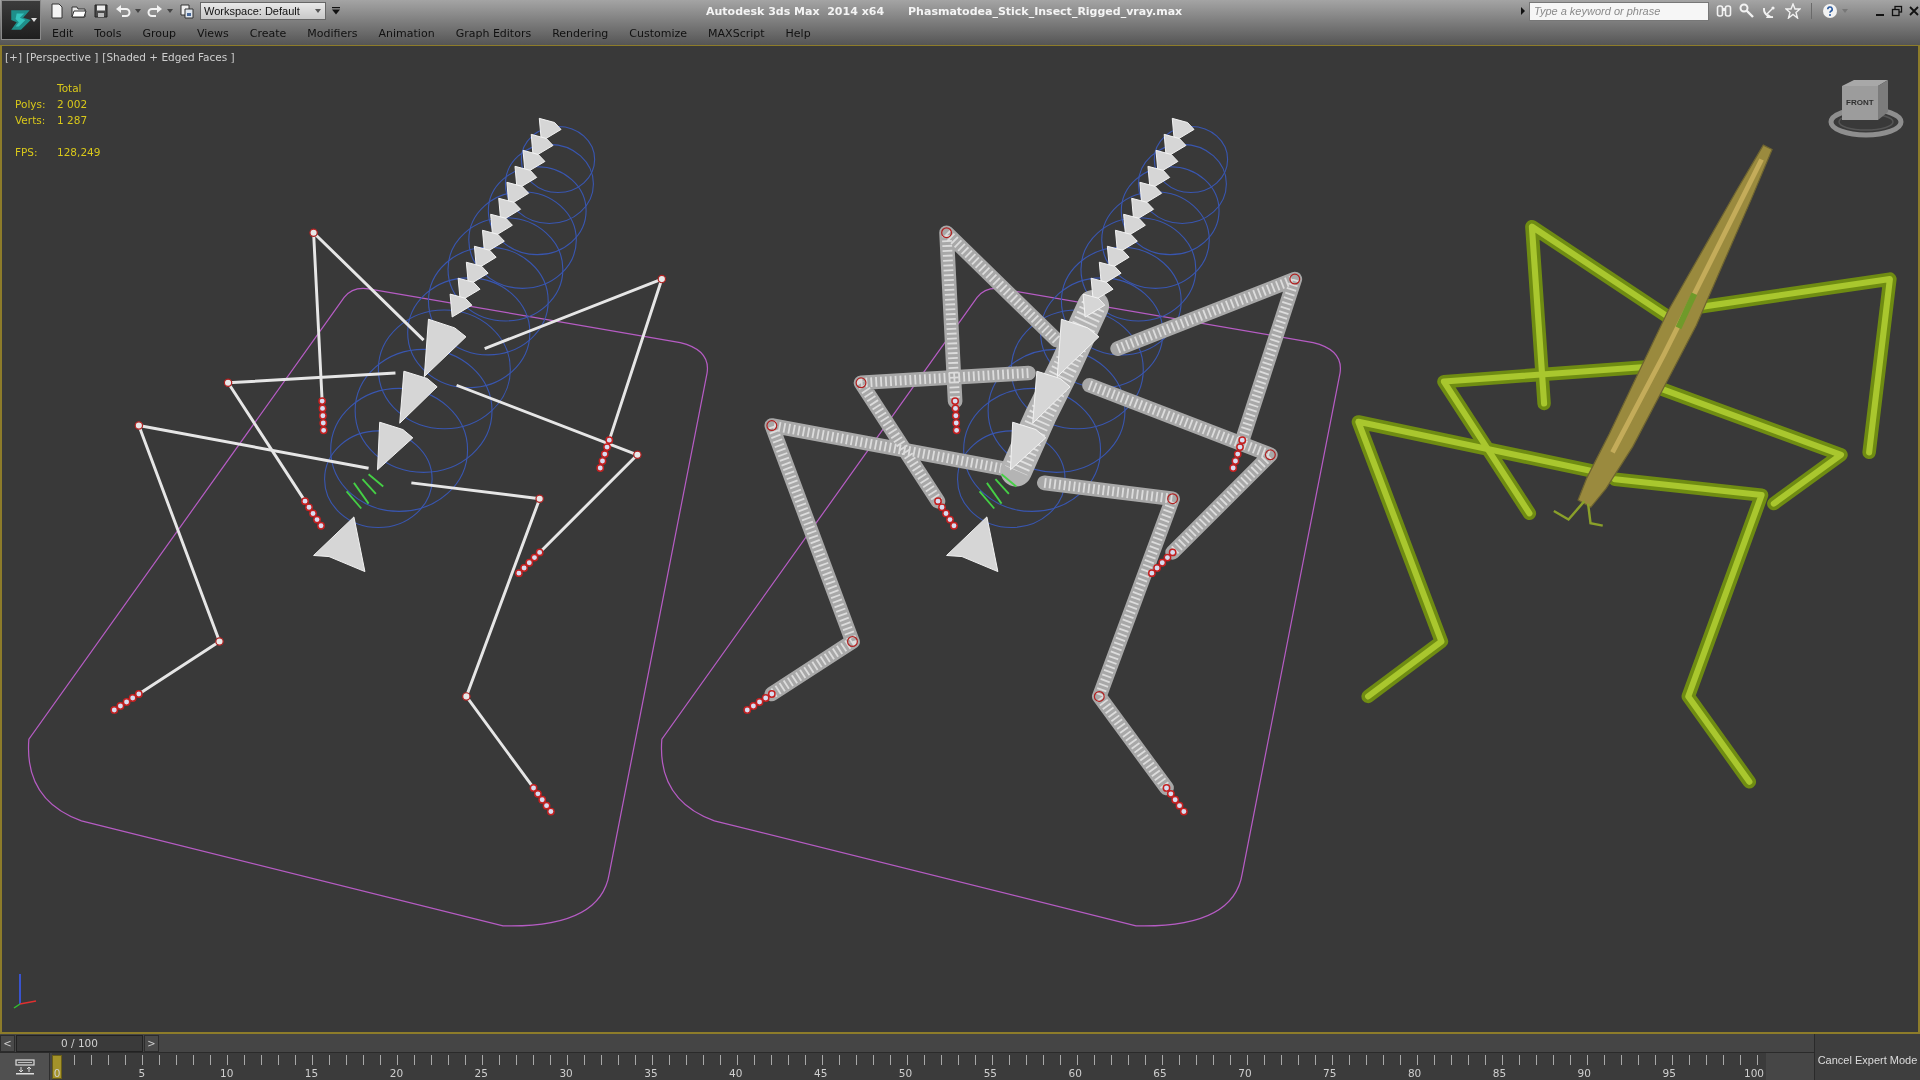 Image resolution: width=1920 pixels, height=1080 pixels. What do you see at coordinates (1523, 11) in the screenshot?
I see `expand-arrow-icon` at bounding box center [1523, 11].